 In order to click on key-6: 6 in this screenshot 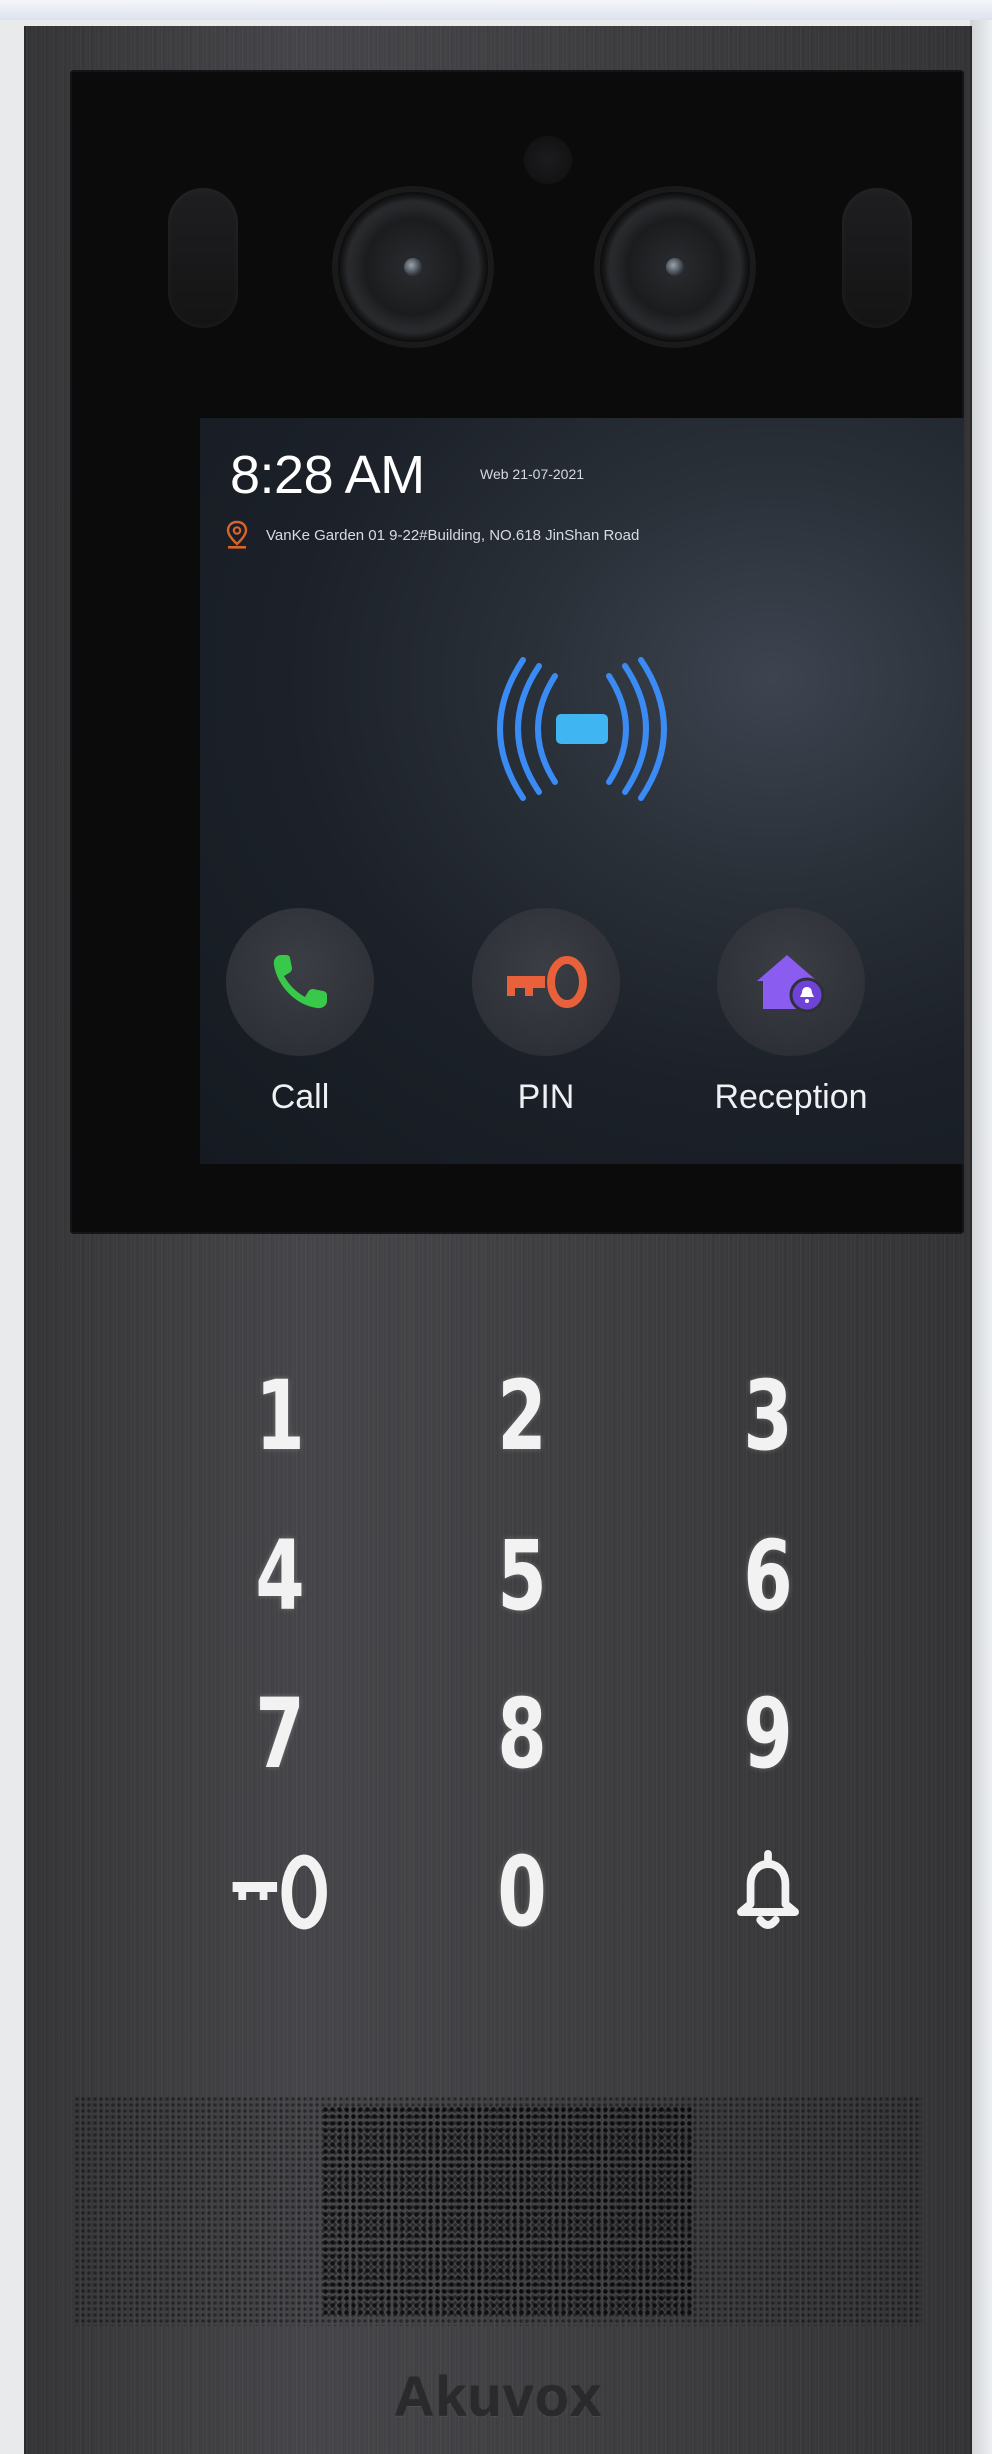, I will do `click(768, 1576)`.